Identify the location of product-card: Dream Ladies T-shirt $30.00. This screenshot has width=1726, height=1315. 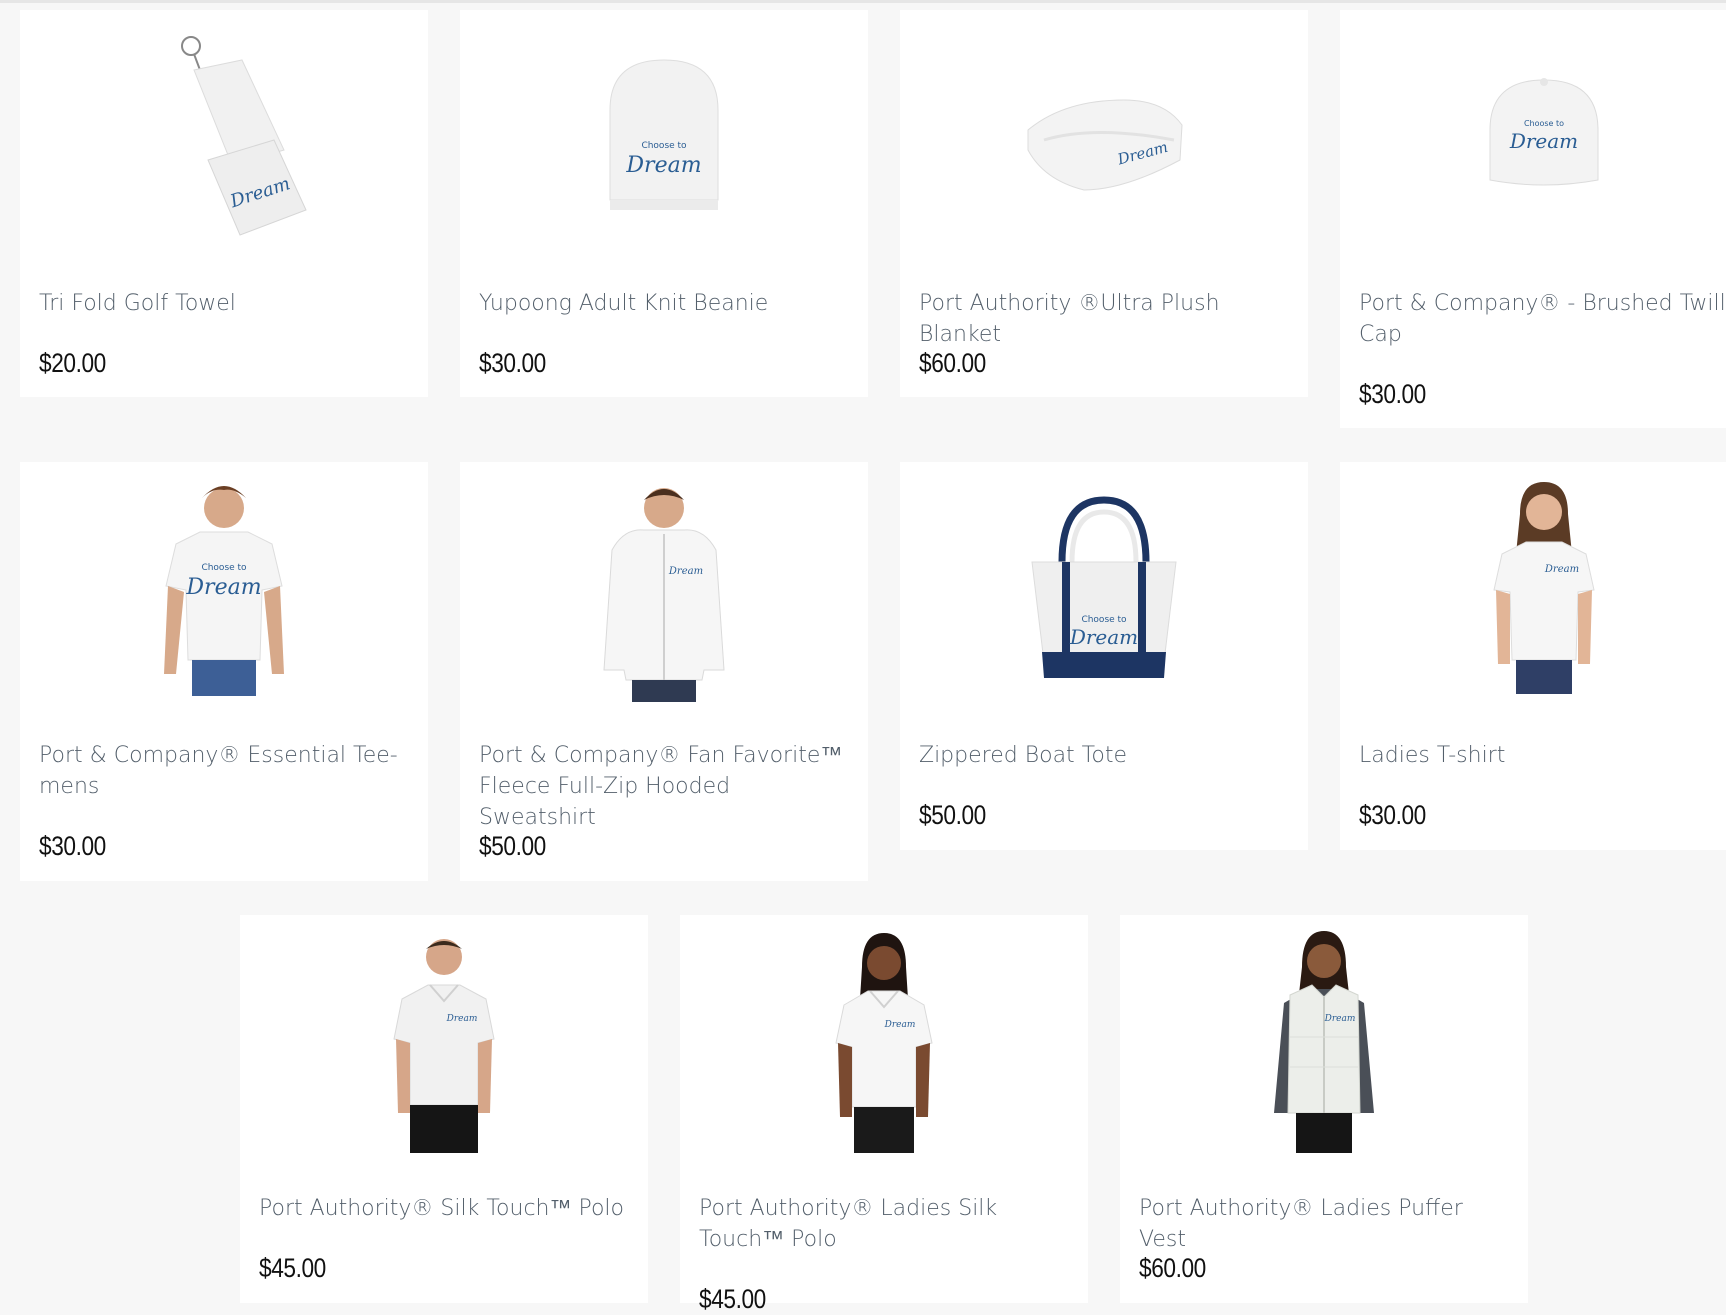
(1533, 656).